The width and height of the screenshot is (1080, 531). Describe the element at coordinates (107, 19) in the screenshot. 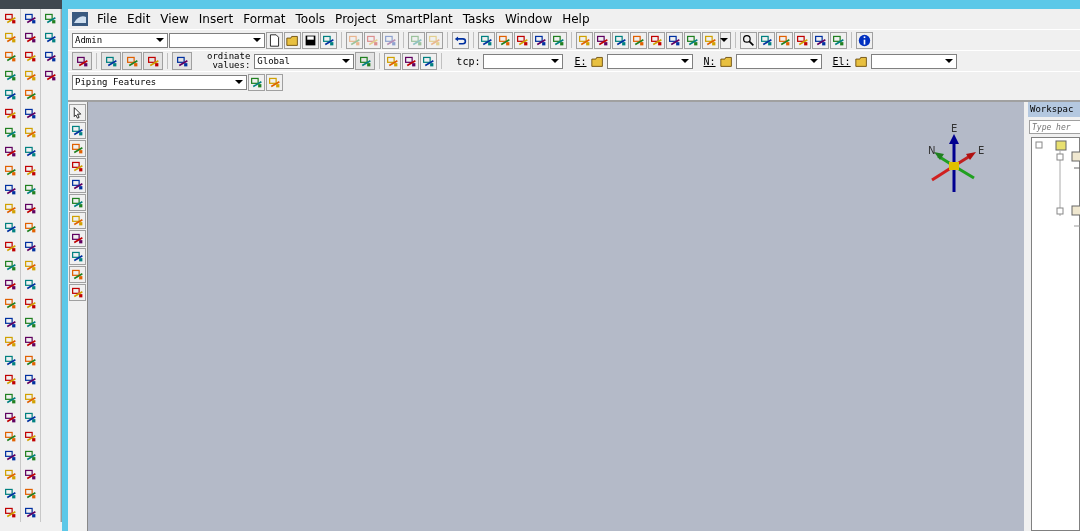

I see `menu-item: File` at that location.